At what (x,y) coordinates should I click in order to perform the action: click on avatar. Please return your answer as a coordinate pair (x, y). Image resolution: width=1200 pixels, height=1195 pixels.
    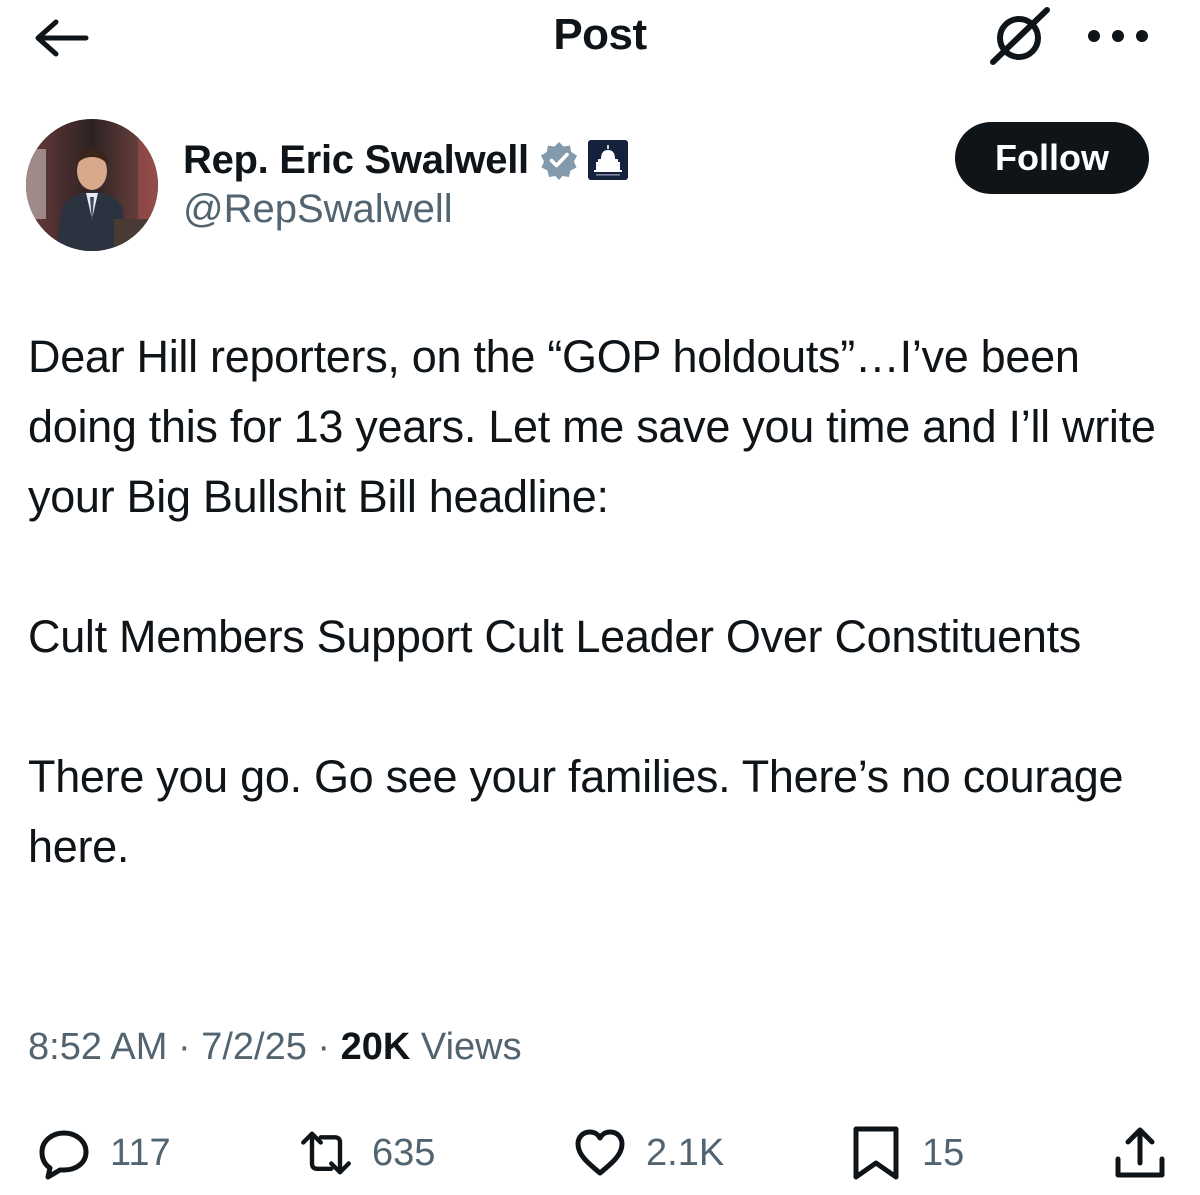
    Looking at the image, I should click on (92, 185).